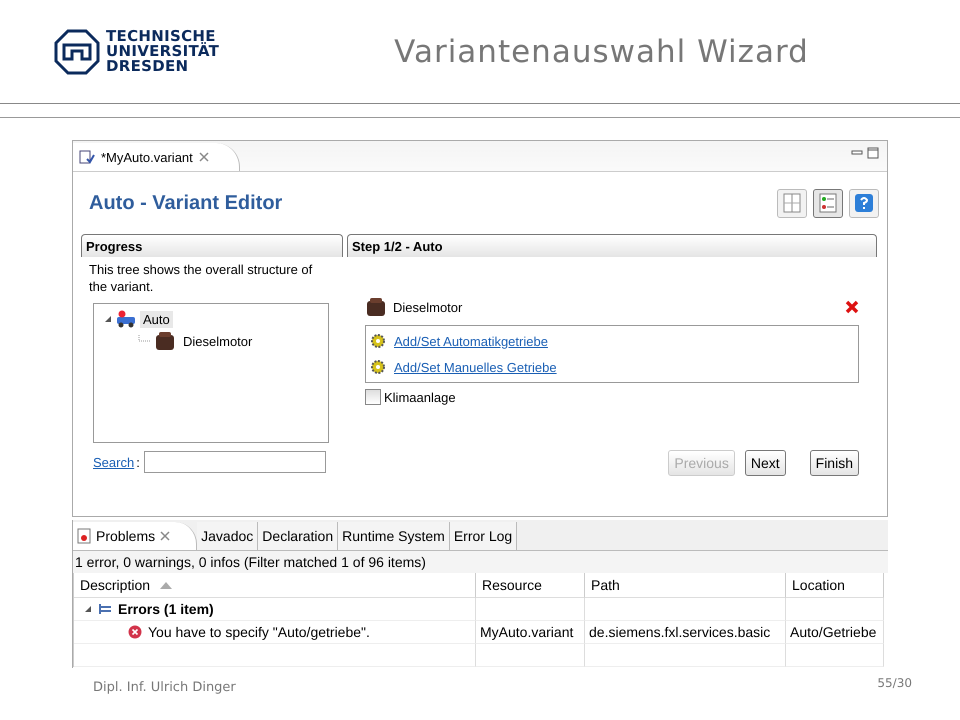 The image size is (960, 720). Describe the element at coordinates (212, 245) in the screenshot. I see `panel-heading: Progress` at that location.